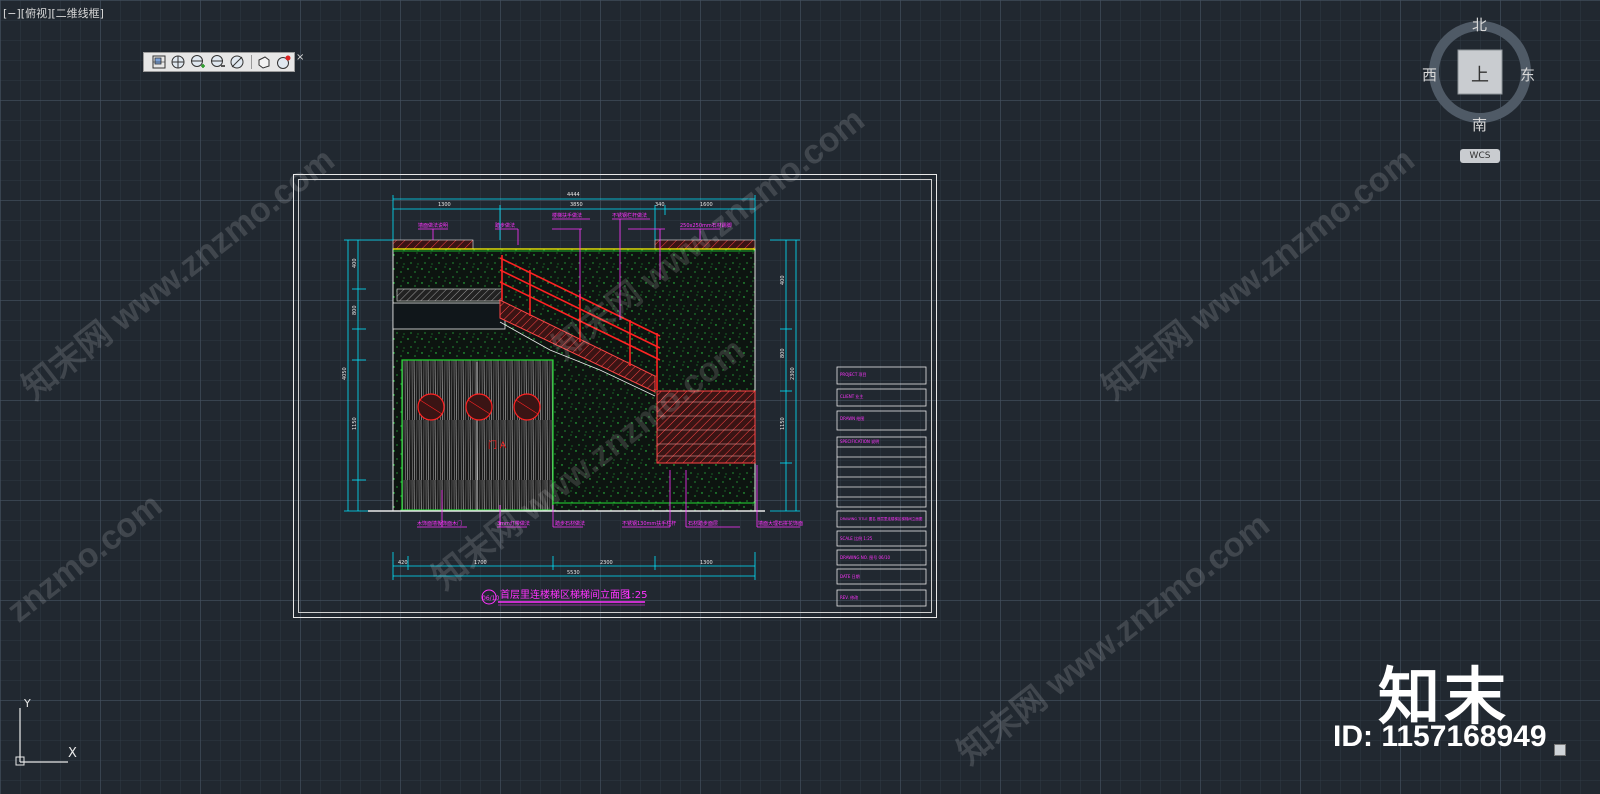 The image size is (1600, 794). Describe the element at coordinates (477, 435) in the screenshot. I see `wood-door-panel` at that location.